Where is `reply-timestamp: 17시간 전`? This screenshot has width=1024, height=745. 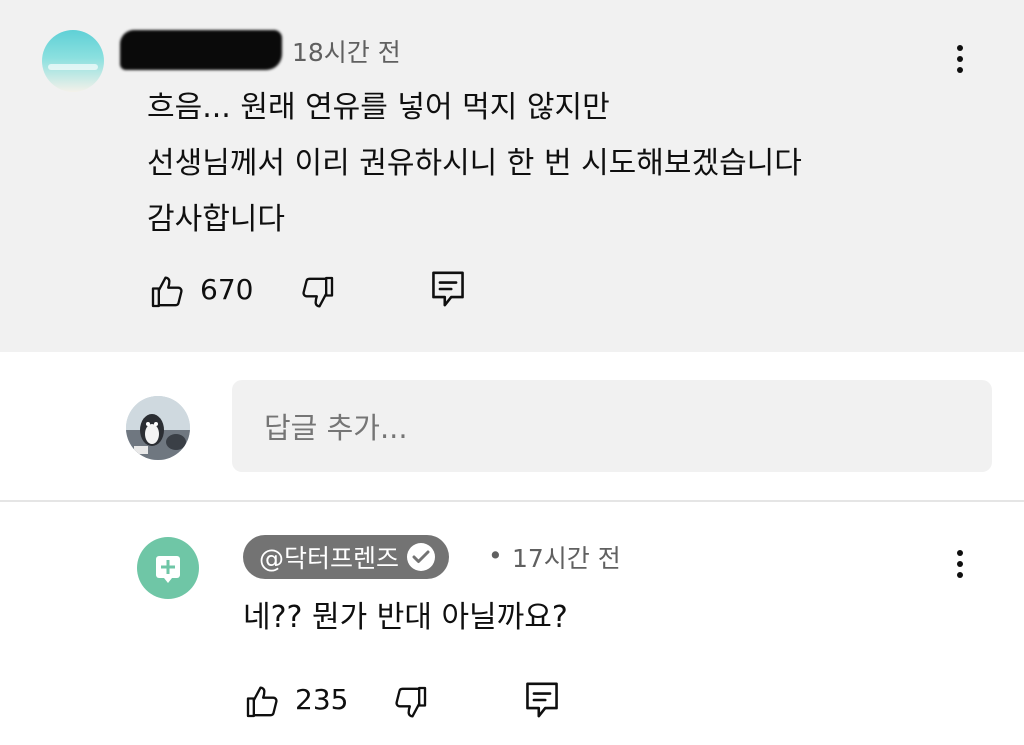 reply-timestamp: 17시간 전 is located at coordinates (566, 557).